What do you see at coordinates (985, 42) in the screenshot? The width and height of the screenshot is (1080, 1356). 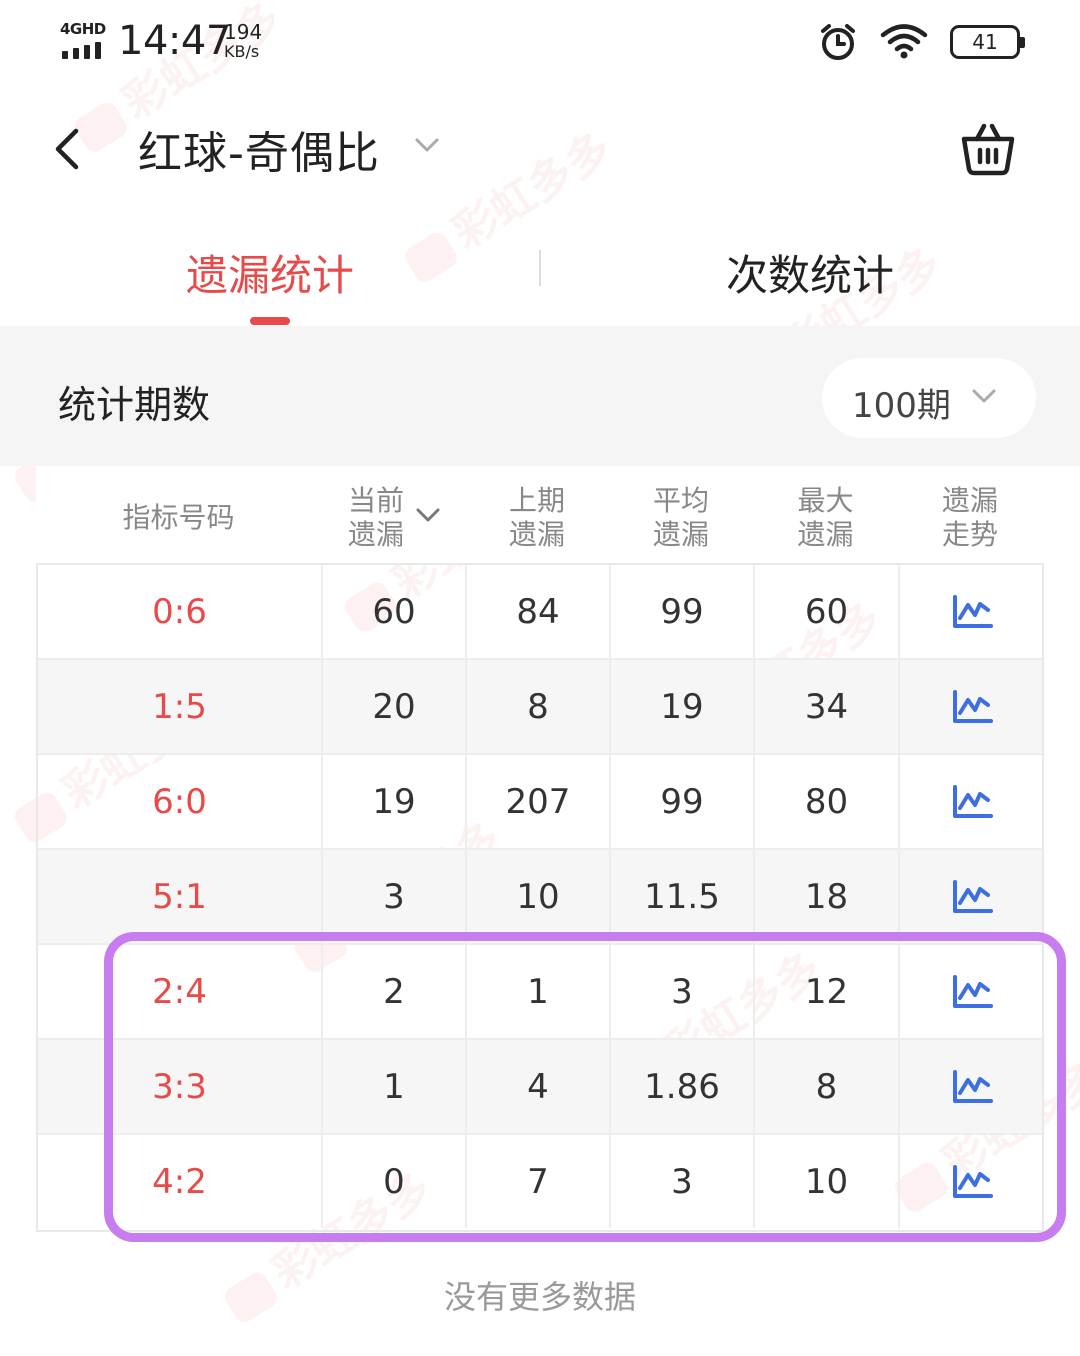 I see `battery-level: 41` at bounding box center [985, 42].